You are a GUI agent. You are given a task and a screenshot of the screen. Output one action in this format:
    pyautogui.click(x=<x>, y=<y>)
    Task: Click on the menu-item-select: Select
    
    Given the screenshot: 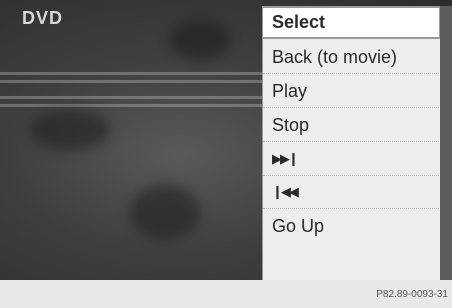 What is the action you would take?
    pyautogui.click(x=352, y=22)
    